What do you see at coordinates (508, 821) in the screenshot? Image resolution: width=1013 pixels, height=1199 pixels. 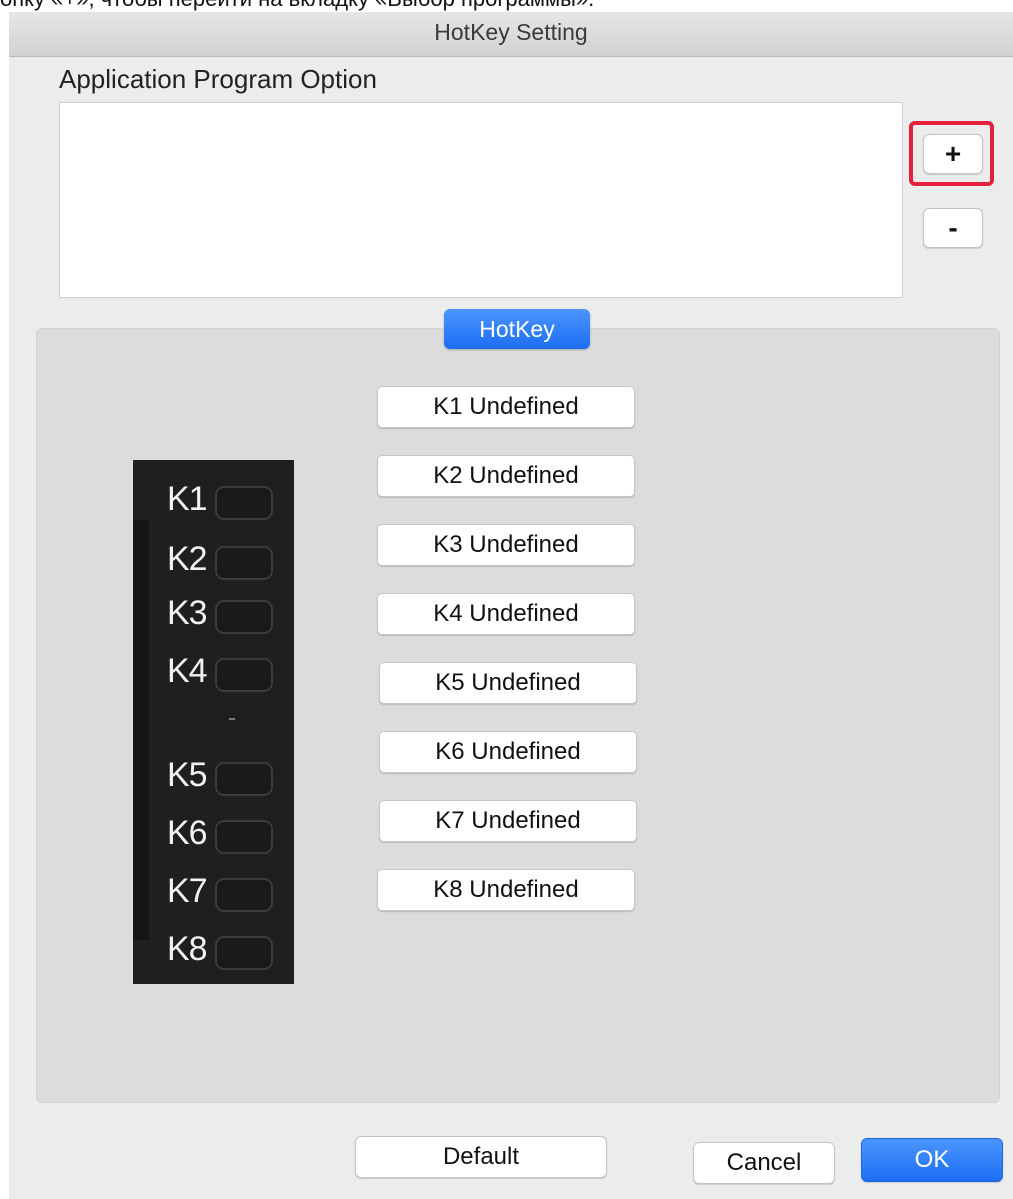 I see `hotkey-k7-button: K7 Undefined` at bounding box center [508, 821].